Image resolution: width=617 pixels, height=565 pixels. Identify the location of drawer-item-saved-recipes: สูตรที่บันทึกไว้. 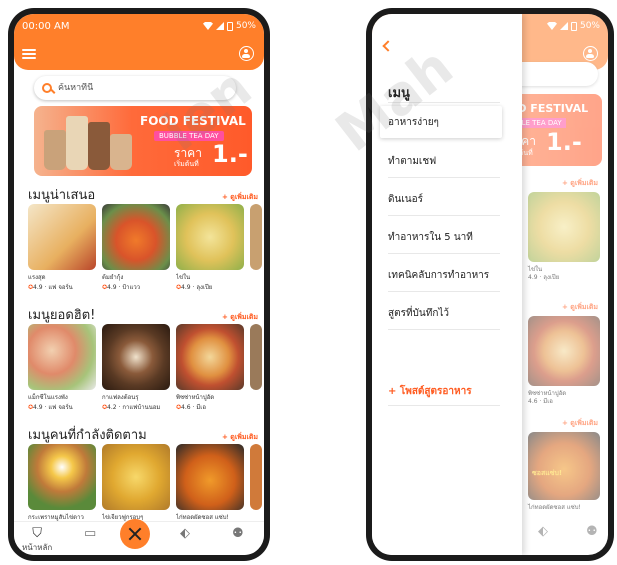
(444, 314).